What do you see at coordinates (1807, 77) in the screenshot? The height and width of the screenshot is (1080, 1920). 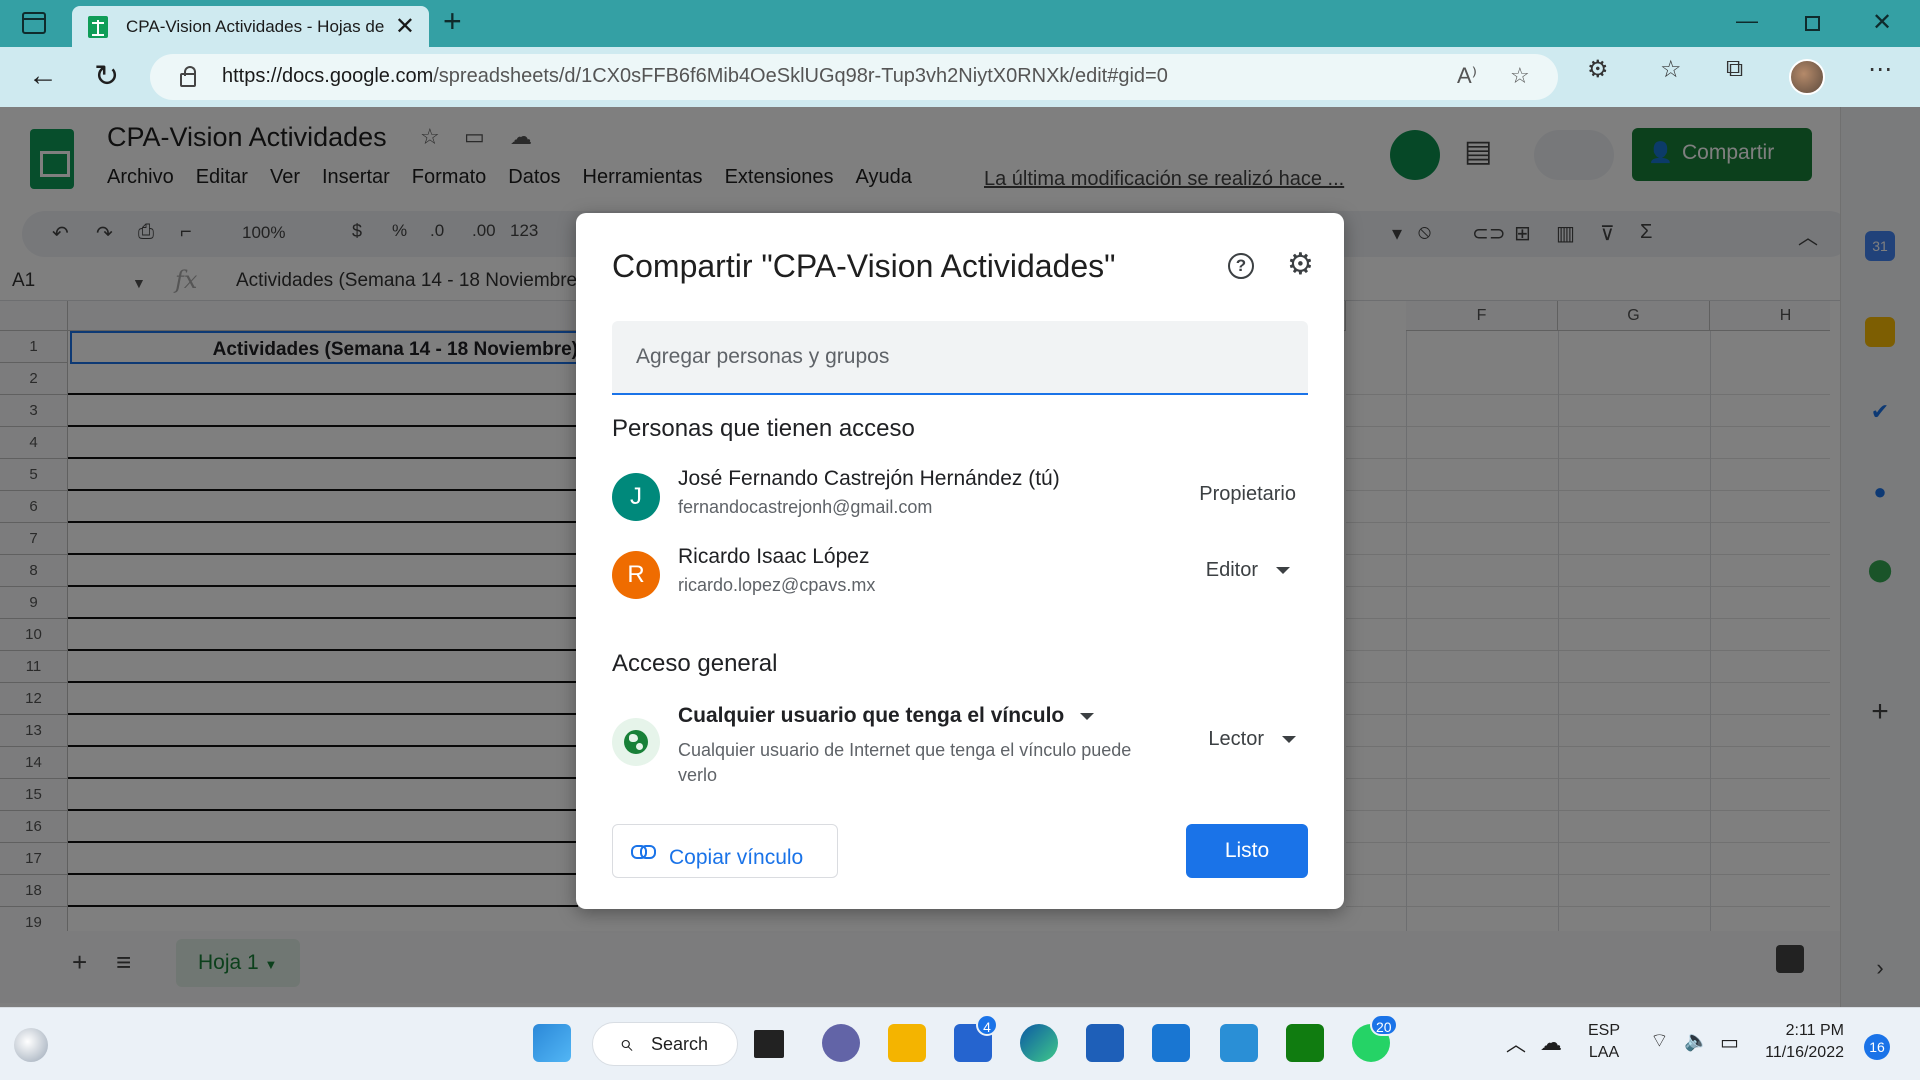 I see `profile-avatar` at bounding box center [1807, 77].